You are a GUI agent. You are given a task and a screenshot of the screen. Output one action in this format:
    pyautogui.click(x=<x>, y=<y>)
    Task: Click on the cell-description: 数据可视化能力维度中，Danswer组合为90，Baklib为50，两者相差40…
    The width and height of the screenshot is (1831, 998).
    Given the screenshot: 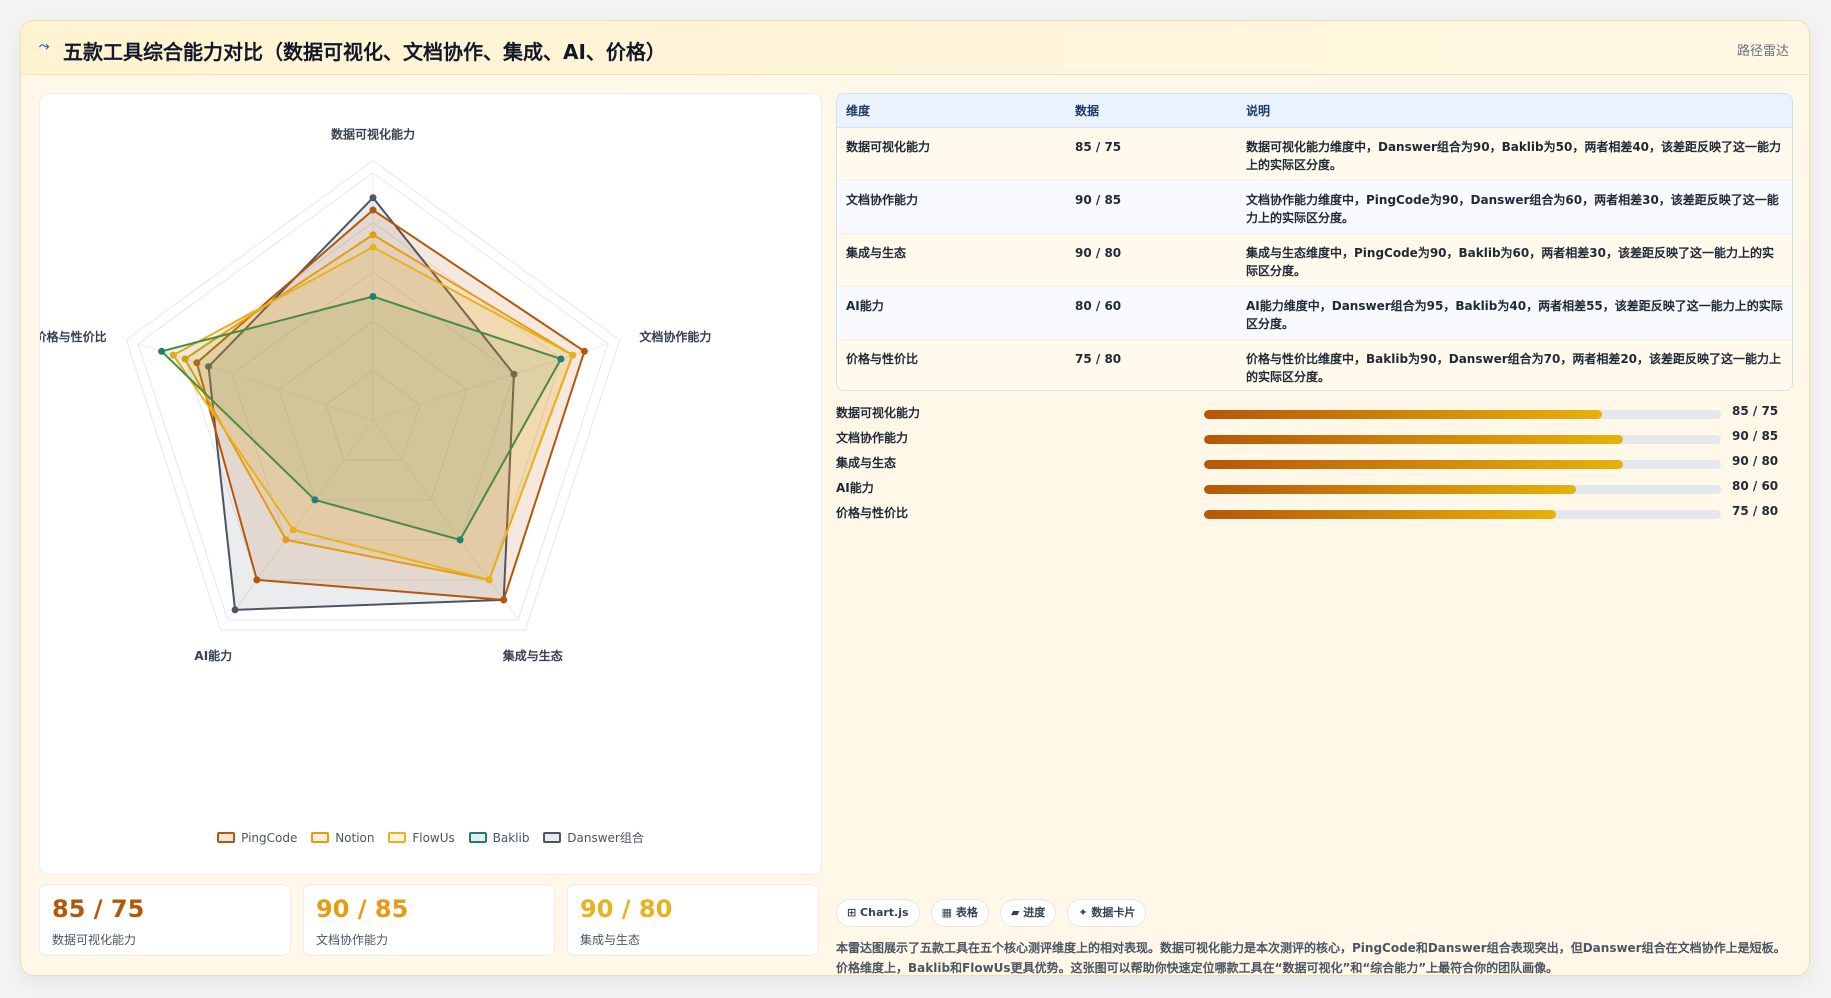 What is the action you would take?
    pyautogui.click(x=1514, y=153)
    